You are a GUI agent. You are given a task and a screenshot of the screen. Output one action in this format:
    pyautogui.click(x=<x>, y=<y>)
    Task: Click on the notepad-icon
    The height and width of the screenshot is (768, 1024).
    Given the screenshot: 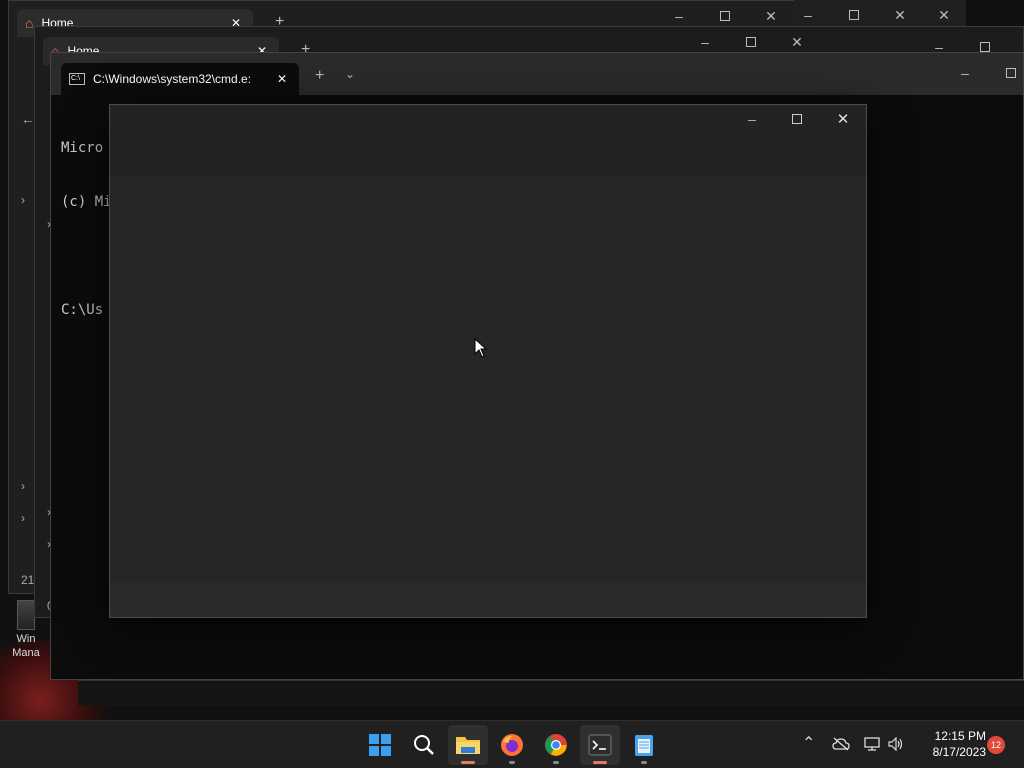 What is the action you would take?
    pyautogui.click(x=644, y=745)
    